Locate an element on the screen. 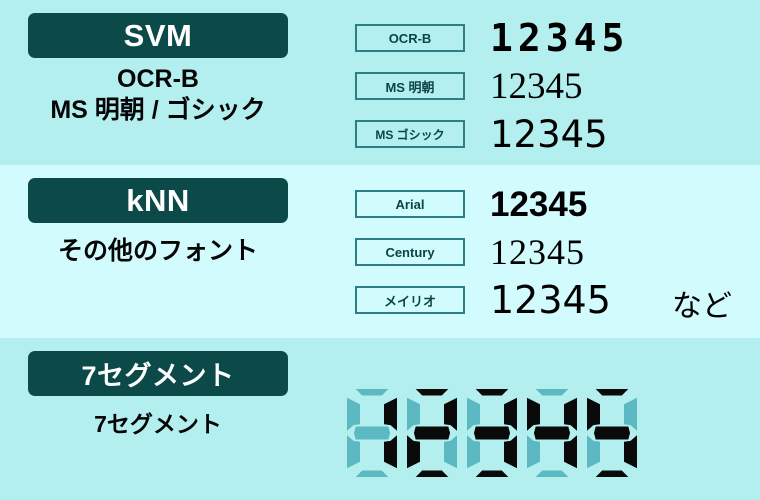  seven-segment-display is located at coordinates (492, 433).